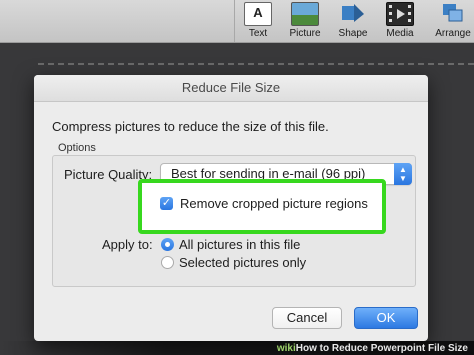 Image resolution: width=474 pixels, height=355 pixels. What do you see at coordinates (305, 33) in the screenshot?
I see `picture-label: Picture` at bounding box center [305, 33].